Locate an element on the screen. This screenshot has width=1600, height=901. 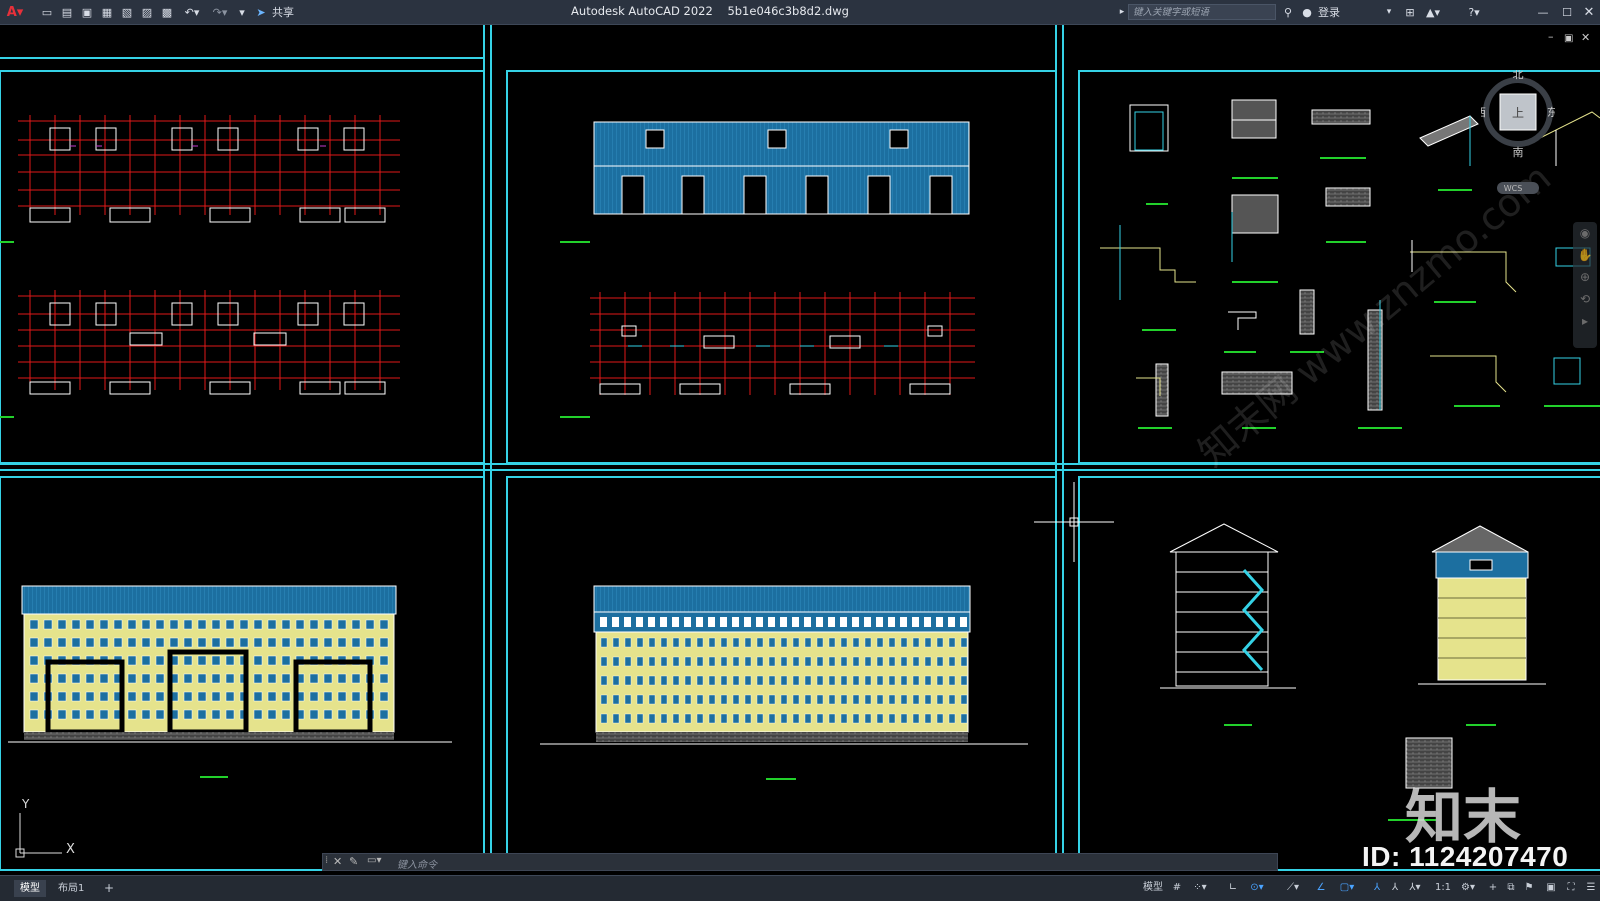
compass-south: 南 is located at coordinates (1518, 152).